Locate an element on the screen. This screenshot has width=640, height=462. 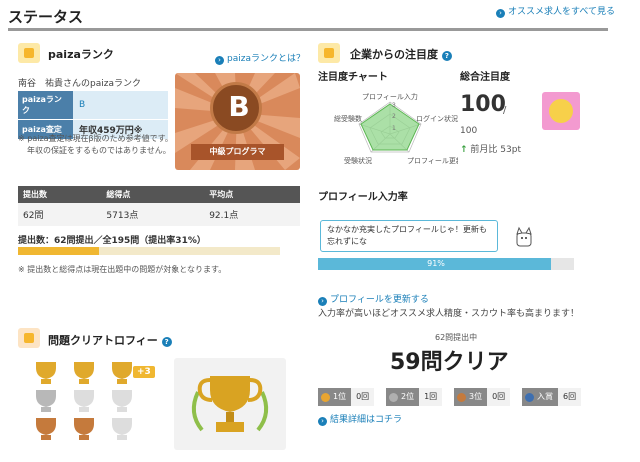
place-chip: 1位 0回 is located at coordinates (346, 397).